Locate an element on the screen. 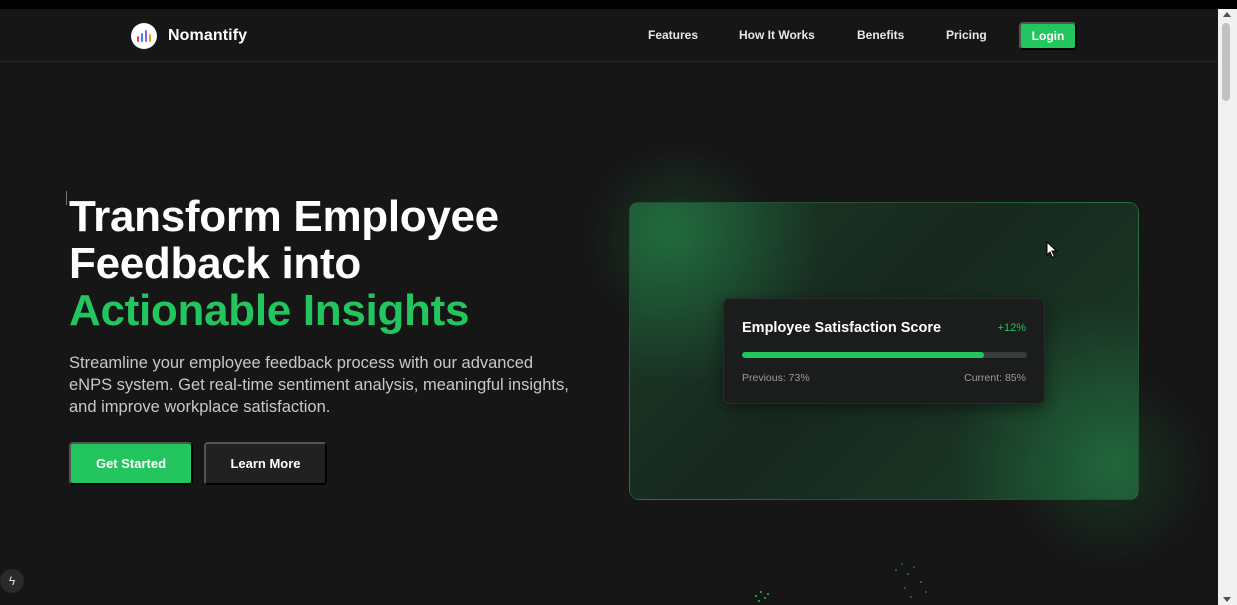 The height and width of the screenshot is (605, 1237). headline-line-1: Transform Employee is located at coordinates (284, 216).